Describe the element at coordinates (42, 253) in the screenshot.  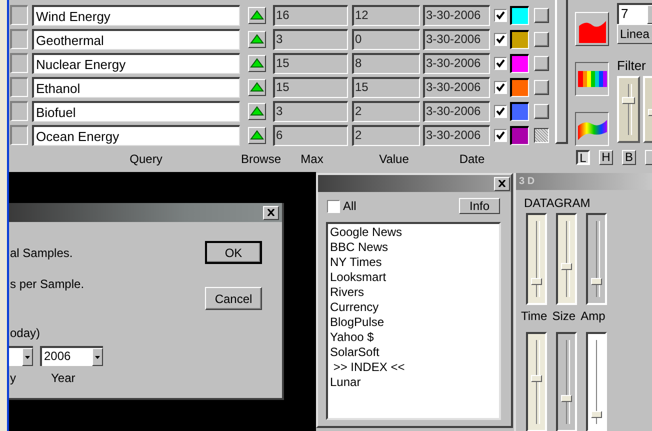
I see `dialog-text: al Samples.` at that location.